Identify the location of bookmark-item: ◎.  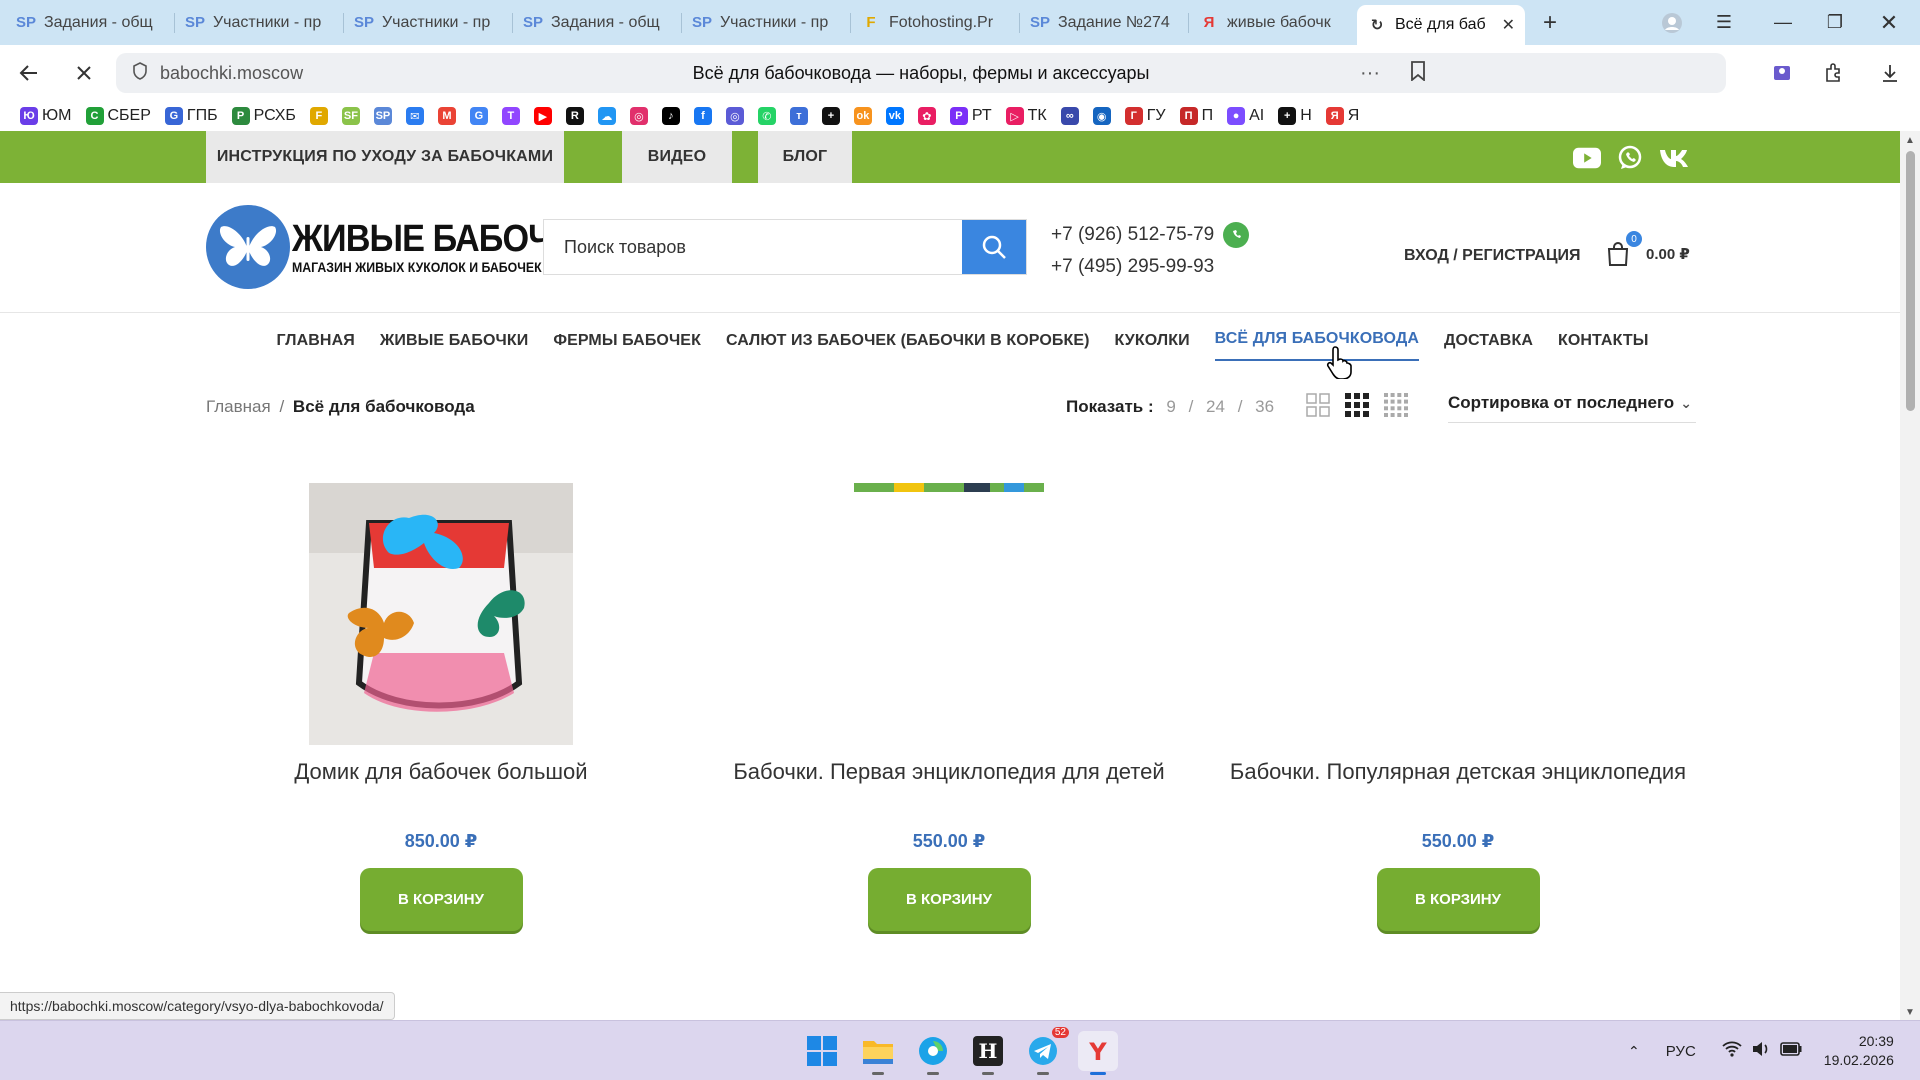
(639, 116).